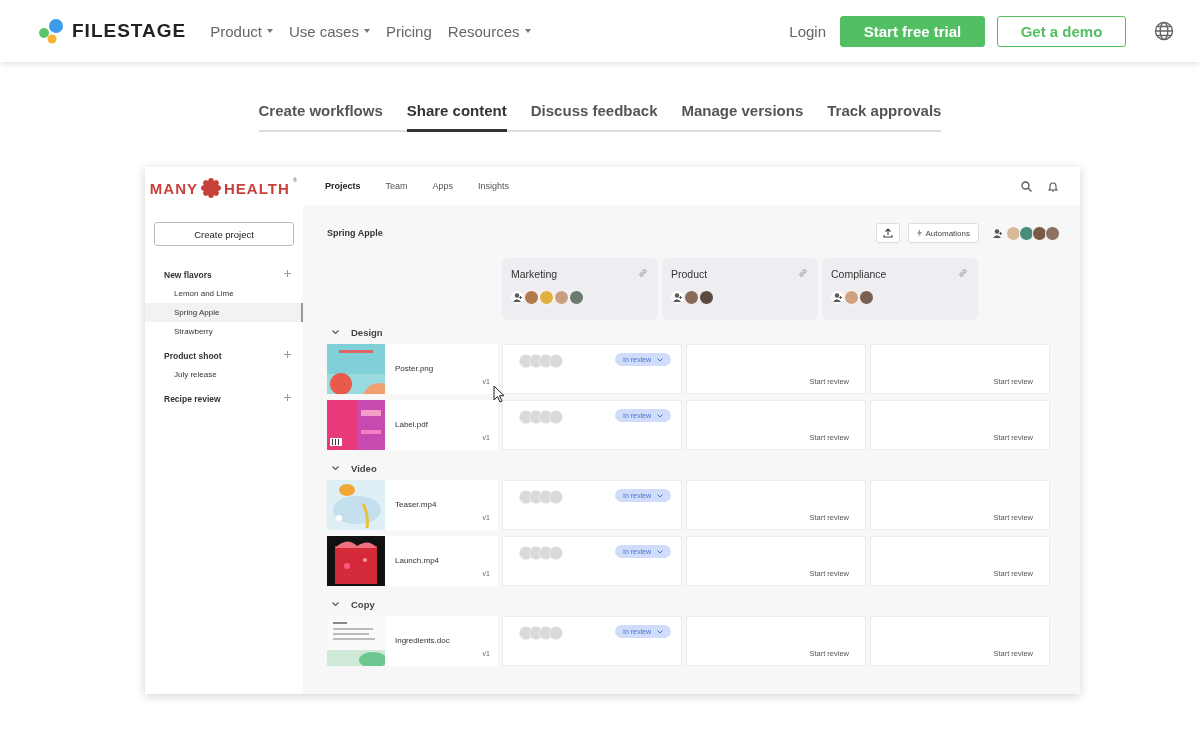 Image resolution: width=1200 pixels, height=730 pixels. What do you see at coordinates (1026, 186) in the screenshot?
I see `search-icon` at bounding box center [1026, 186].